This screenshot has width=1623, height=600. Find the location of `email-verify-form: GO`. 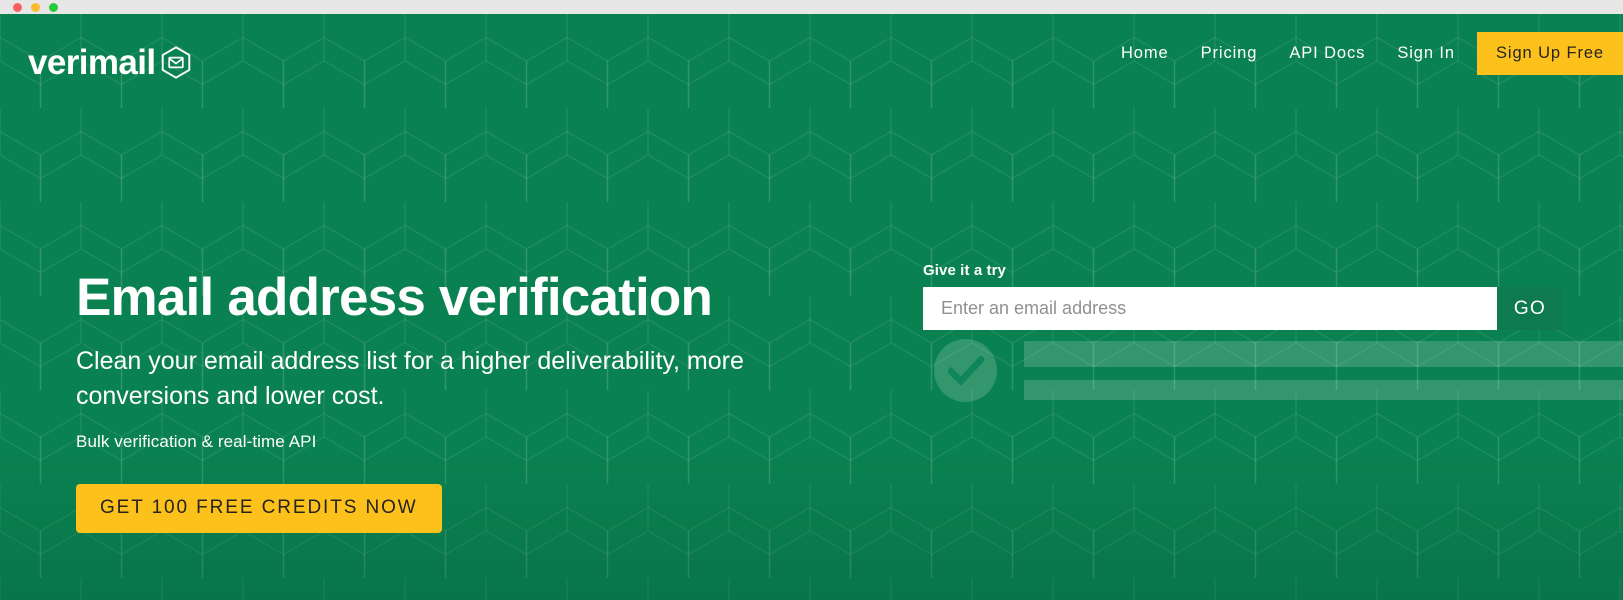

email-verify-form: GO is located at coordinates (1273, 308).